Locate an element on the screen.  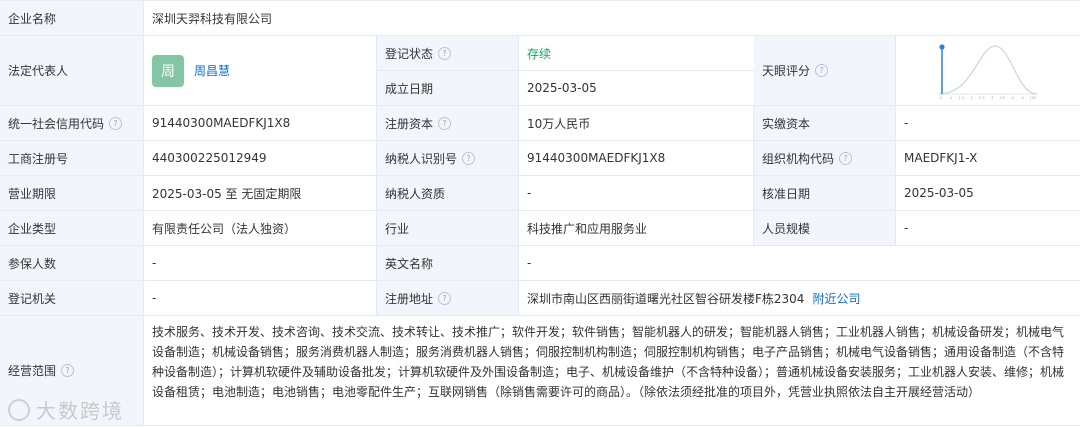
reg-capital-label: 注册资本 is located at coordinates (409, 123).